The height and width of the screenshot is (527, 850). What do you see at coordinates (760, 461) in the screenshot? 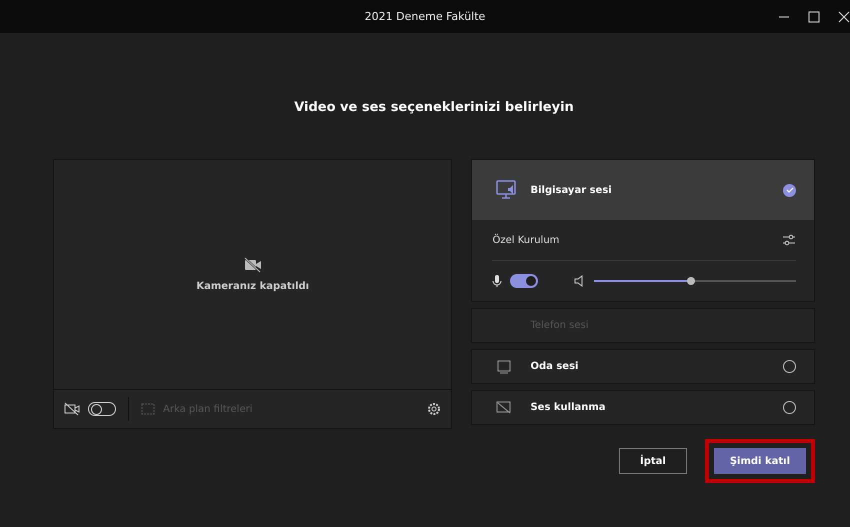
I see `action-button: Şimdi katıl` at bounding box center [760, 461].